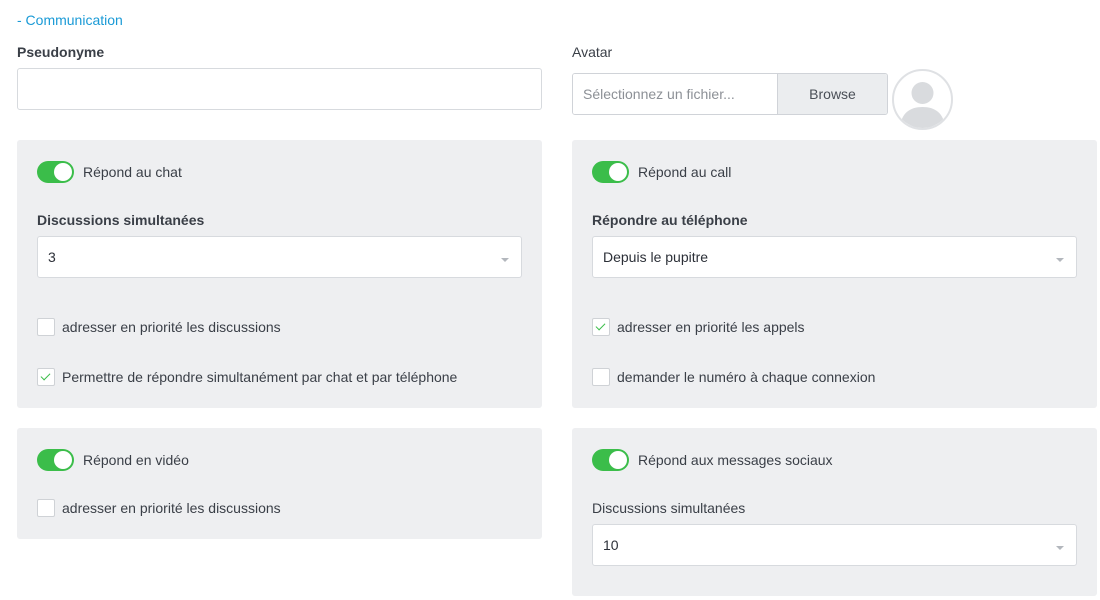  What do you see at coordinates (601, 327) in the screenshot?
I see `call-priority-checkbox` at bounding box center [601, 327].